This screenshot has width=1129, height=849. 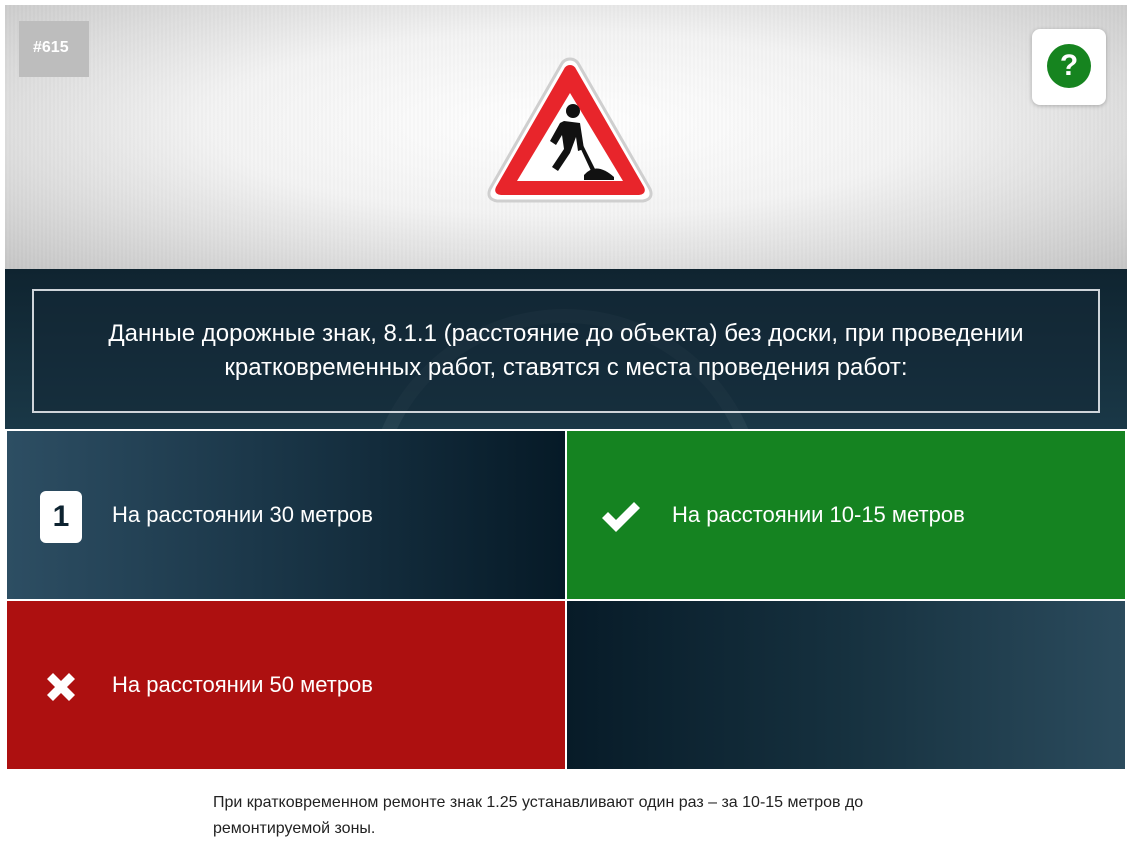 What do you see at coordinates (54, 49) in the screenshot?
I see `question-number-badge: #615` at bounding box center [54, 49].